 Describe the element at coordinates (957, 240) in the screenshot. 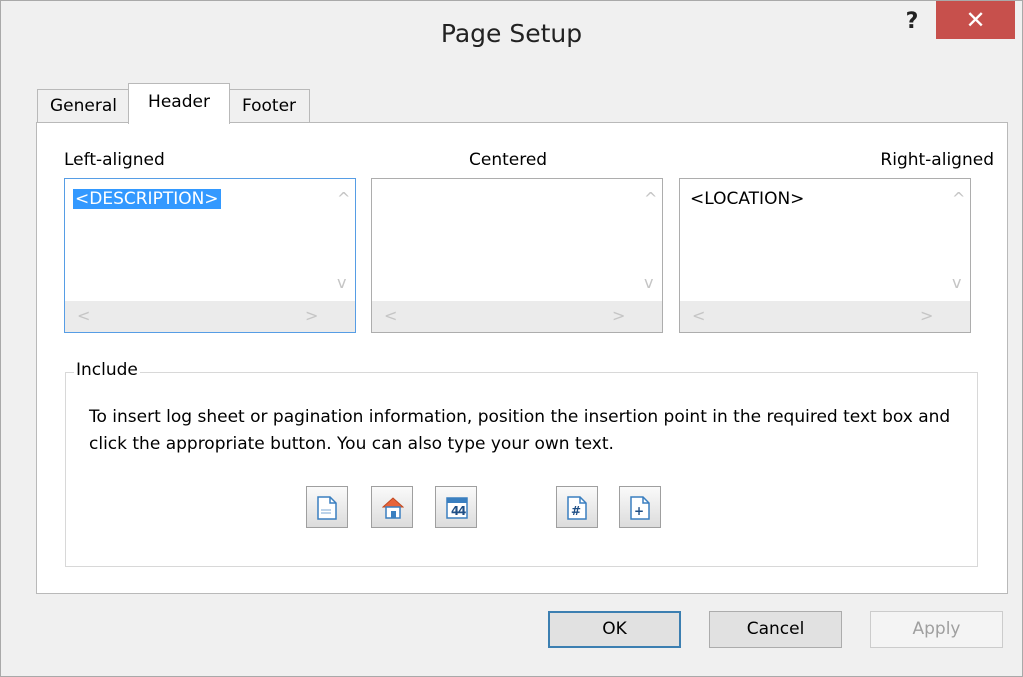

I see `right-vertical-scrollbar: ^ v` at that location.